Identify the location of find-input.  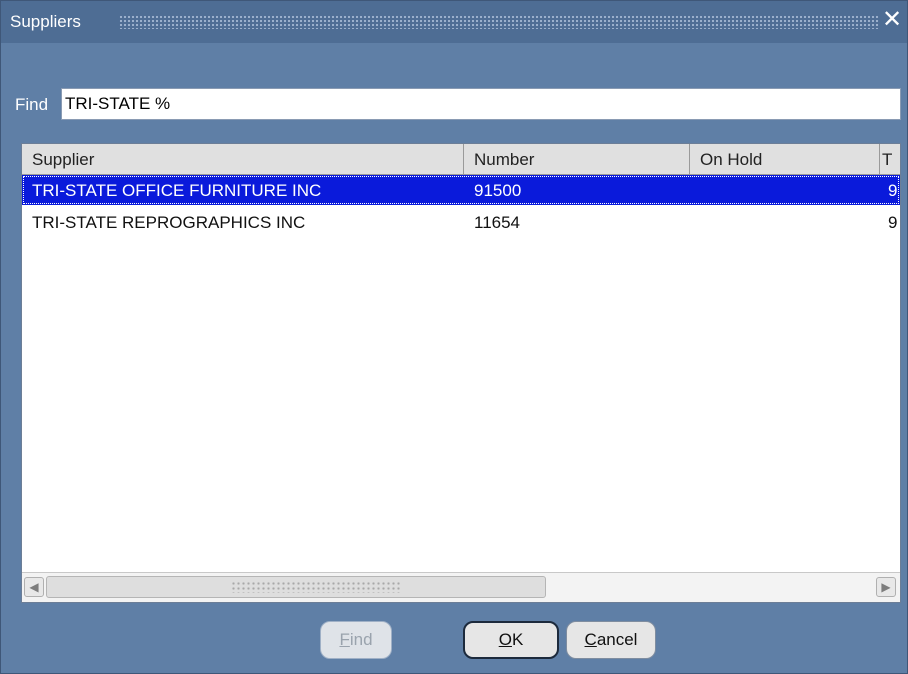
(481, 104).